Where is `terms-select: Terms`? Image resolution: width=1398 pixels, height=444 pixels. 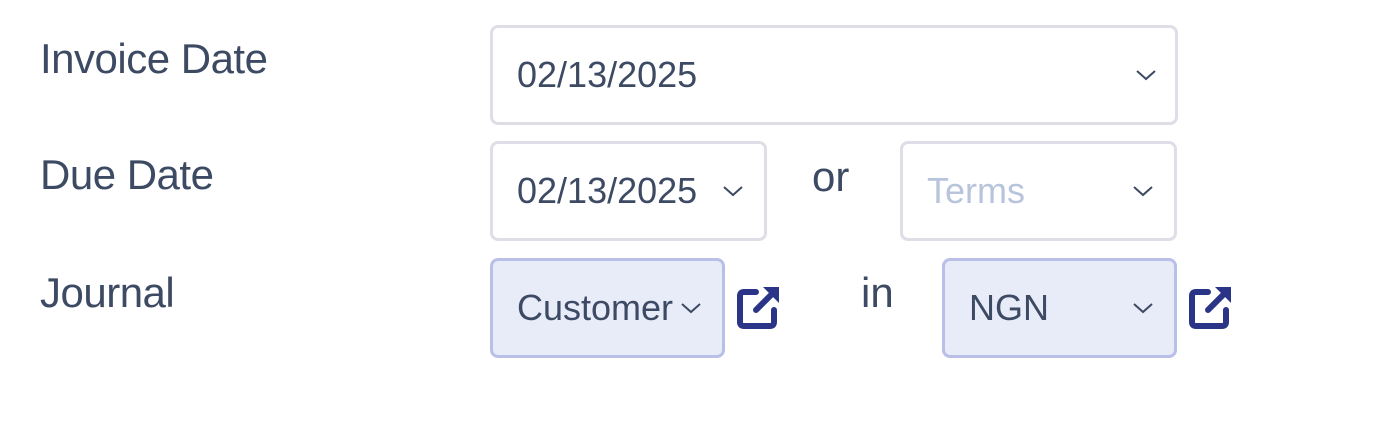 terms-select: Terms is located at coordinates (1038, 191).